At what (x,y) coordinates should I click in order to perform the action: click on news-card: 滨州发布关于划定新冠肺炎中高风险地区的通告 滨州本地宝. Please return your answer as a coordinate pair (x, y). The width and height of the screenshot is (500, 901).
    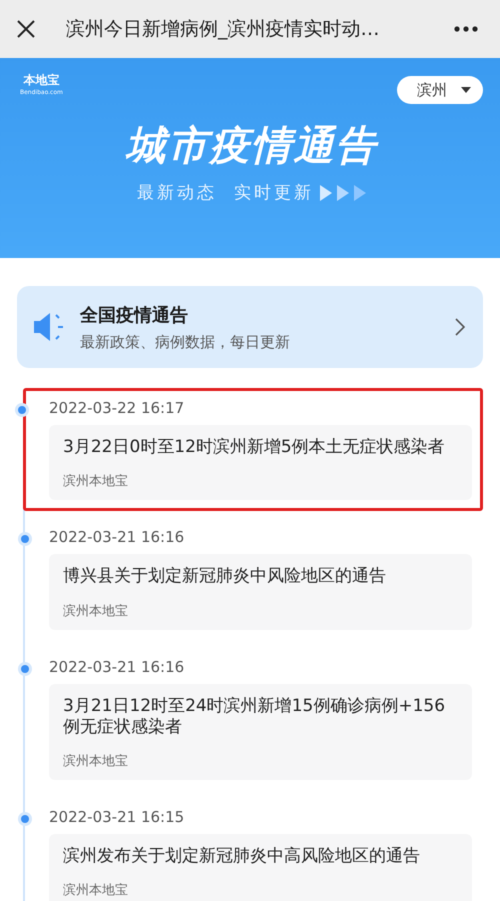
    Looking at the image, I should click on (260, 867).